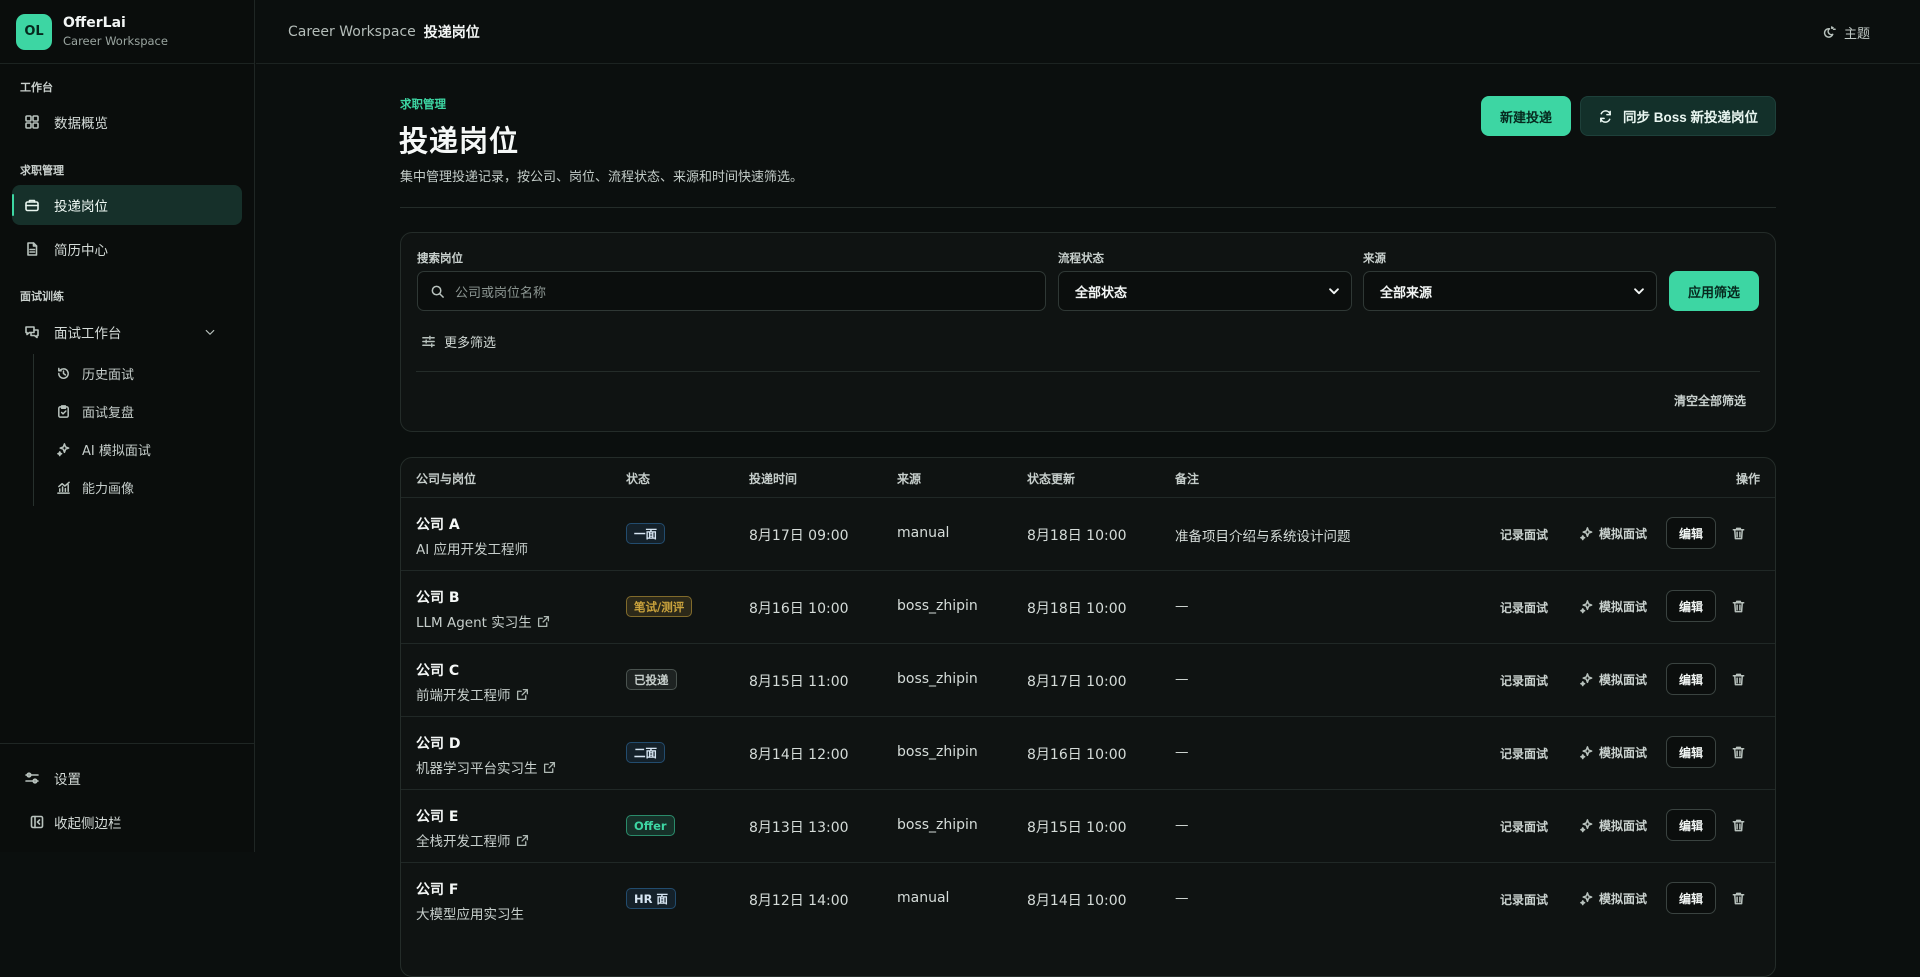 The image size is (1920, 977). I want to click on apply-filter-button: 应用筛选, so click(1714, 291).